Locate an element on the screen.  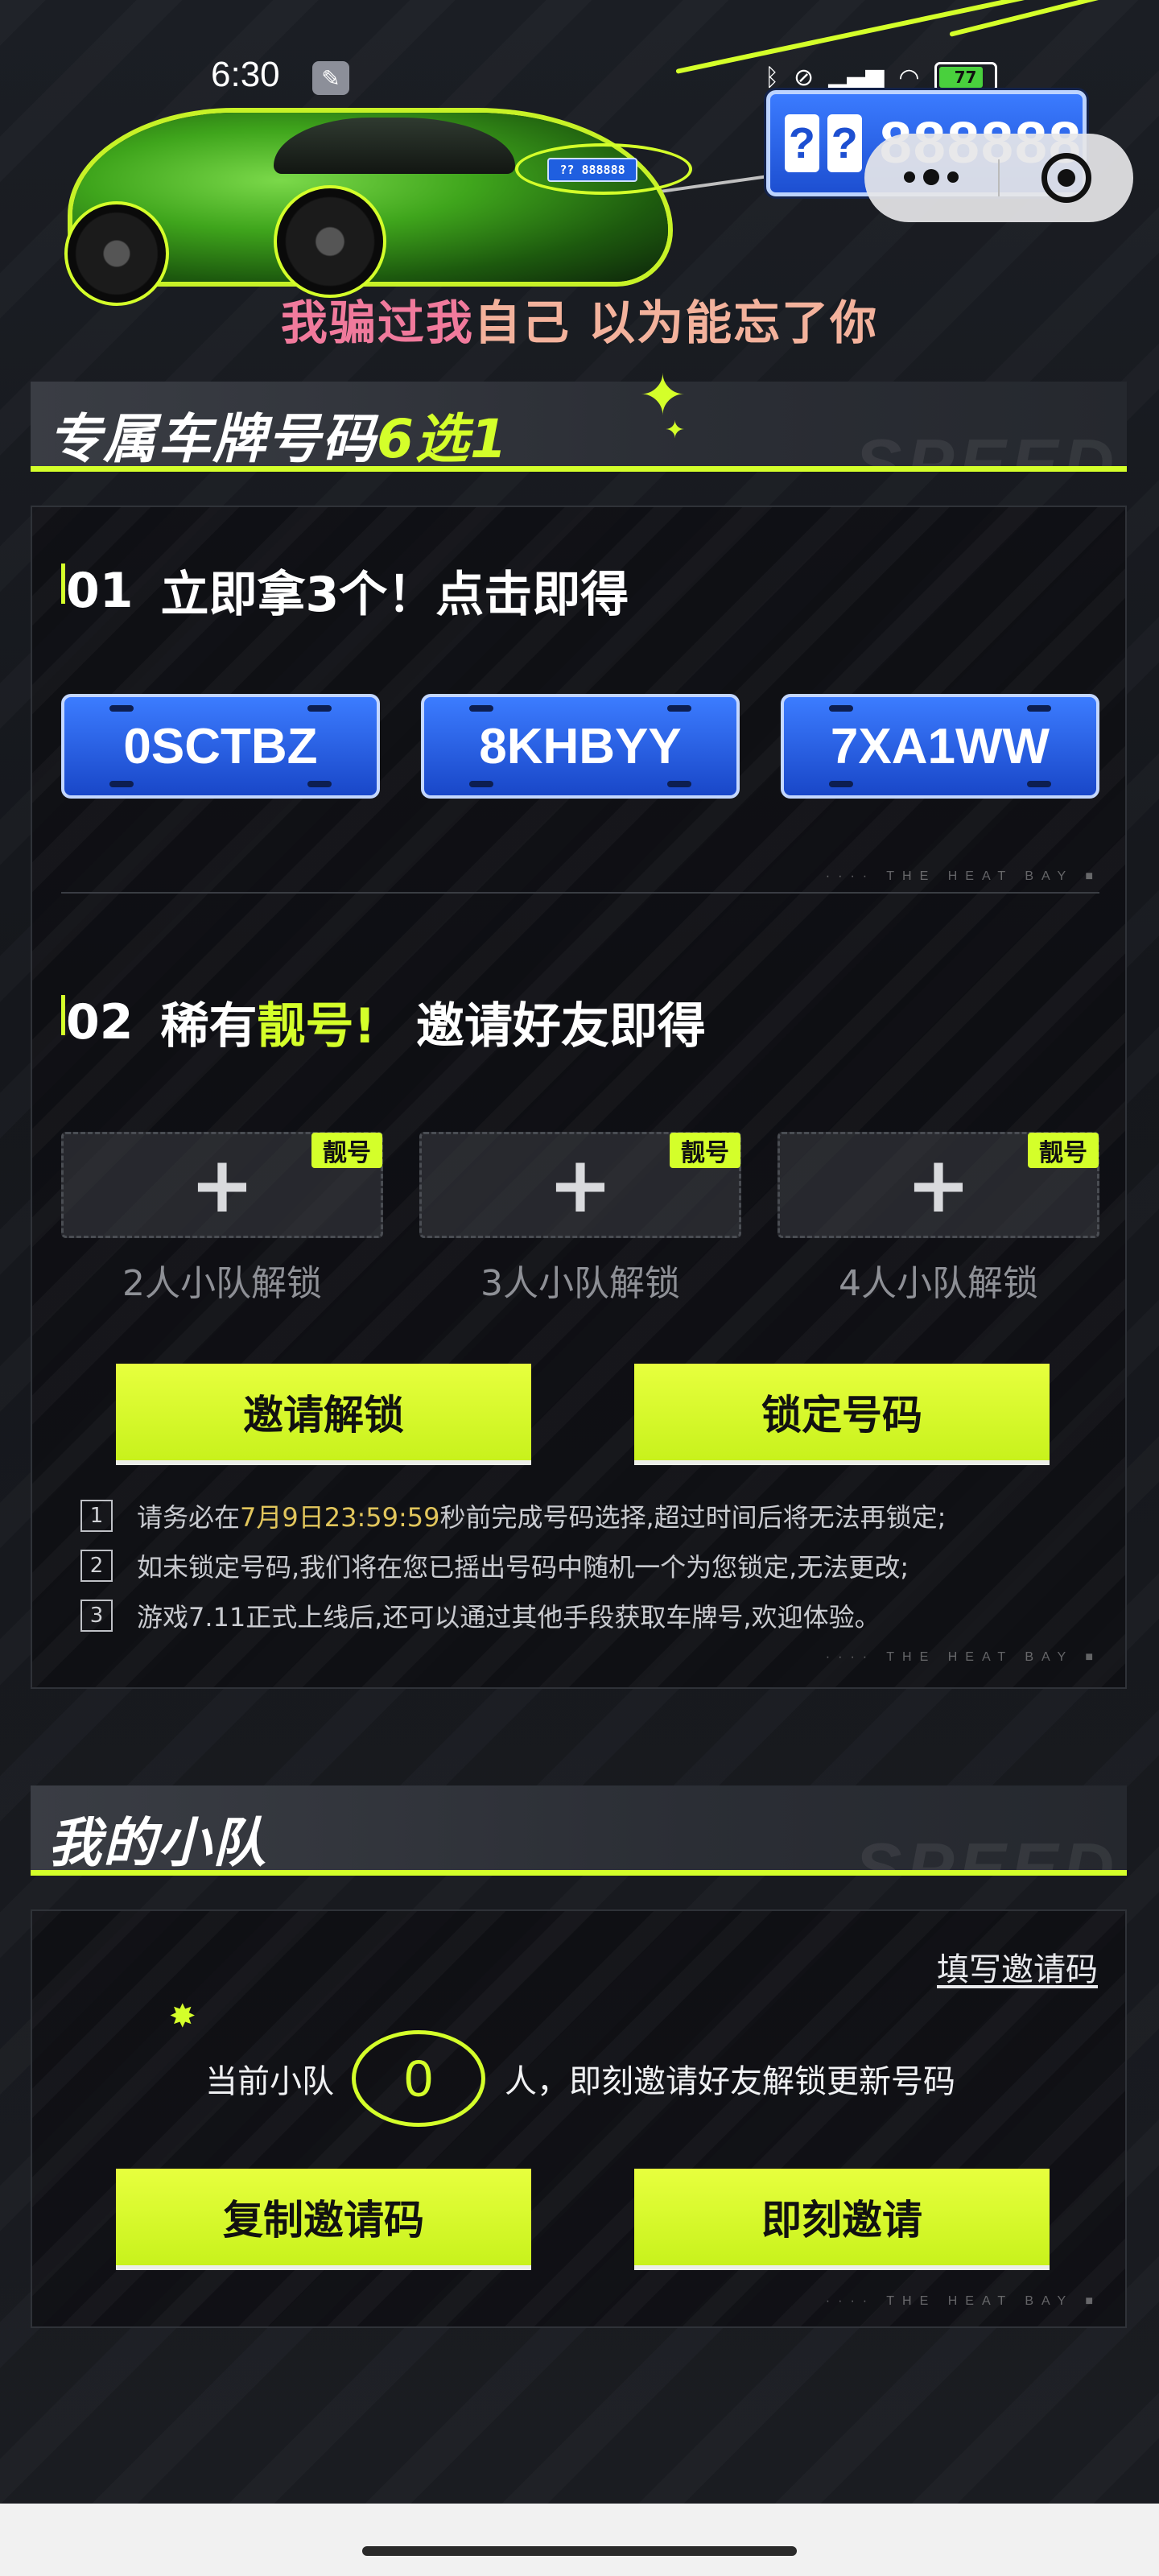
rule-item: 2 如未锁定号码,我们将在您已摇出号码中随机一个为您锁定,无法更改; is located at coordinates (587, 1566).